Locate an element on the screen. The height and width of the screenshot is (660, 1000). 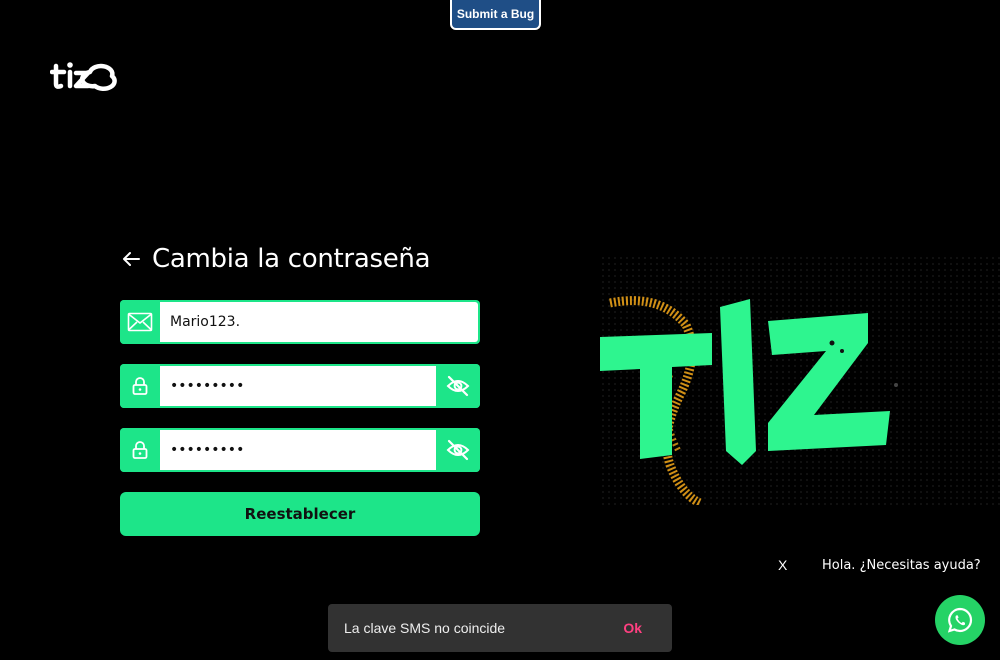
email-input is located at coordinates (319, 322).